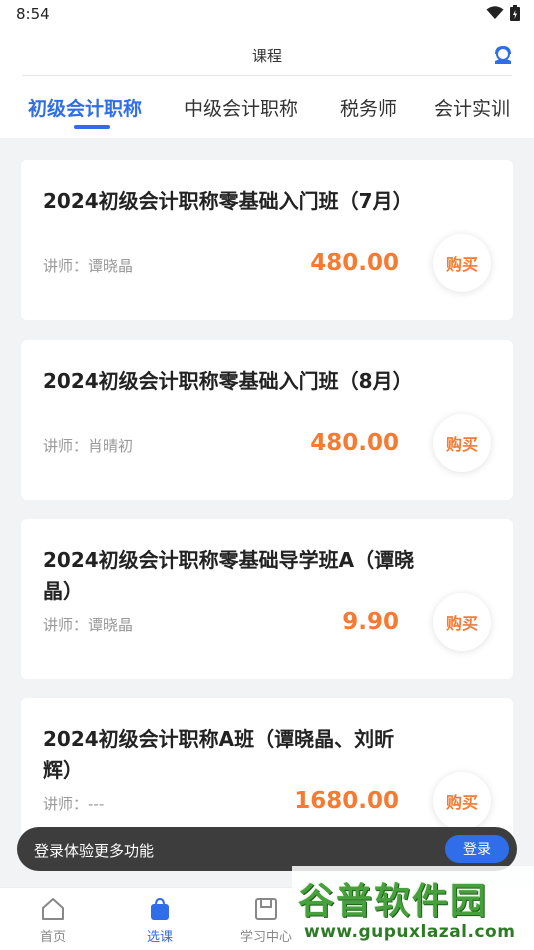 This screenshot has height=950, width=534. Describe the element at coordinates (346, 801) in the screenshot. I see `course-price: 1680.00` at that location.